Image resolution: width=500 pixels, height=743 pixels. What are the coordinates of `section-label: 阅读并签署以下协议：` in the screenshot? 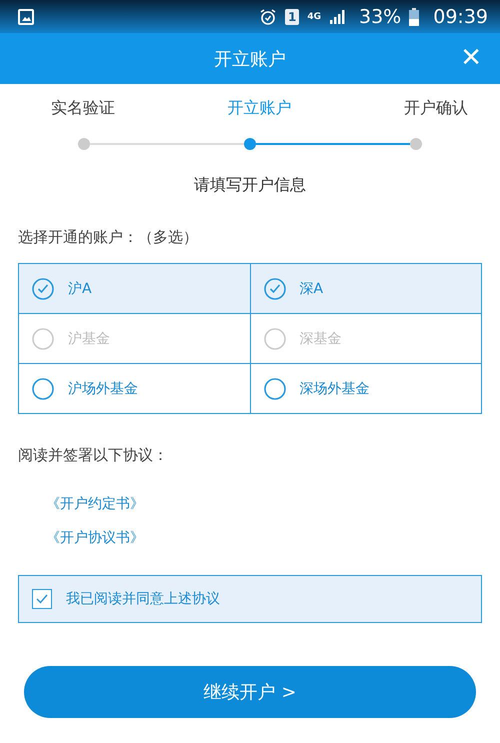 It's located at (93, 455).